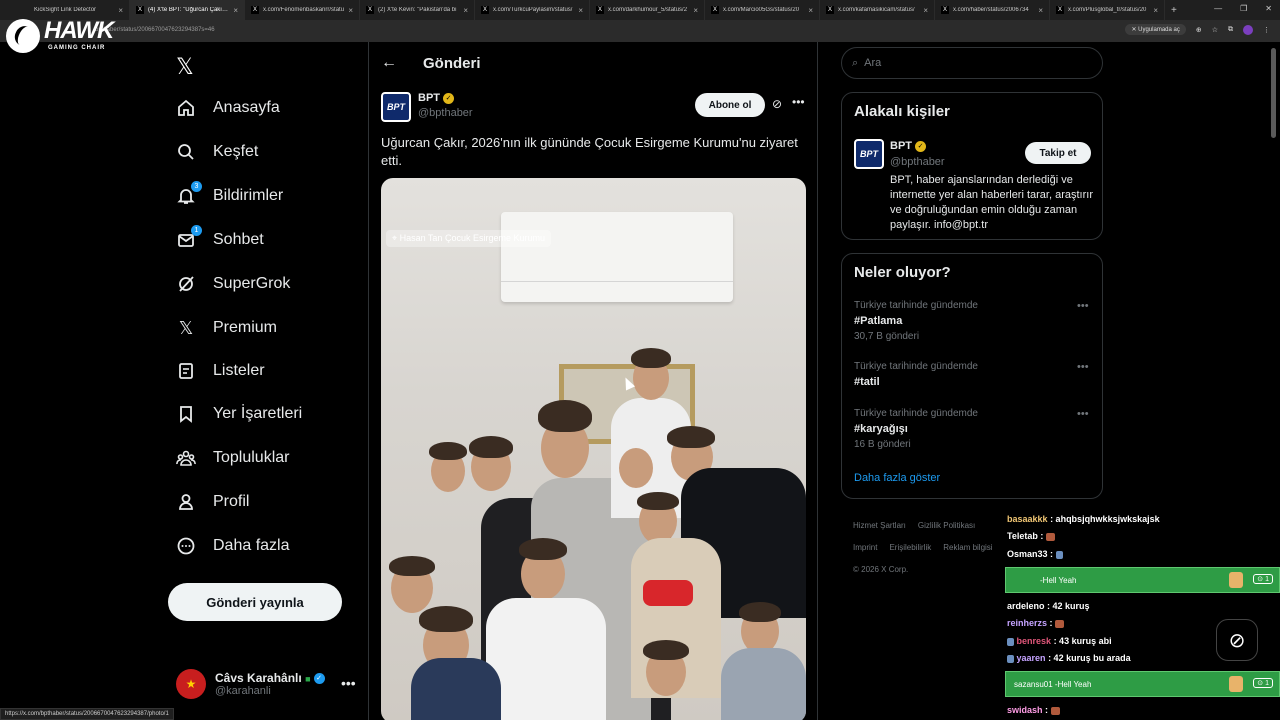  Describe the element at coordinates (1010, 641) in the screenshot. I see `badge-icon` at that location.